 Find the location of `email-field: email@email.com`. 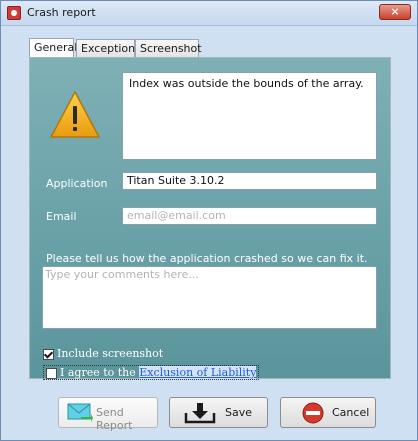

email-field: email@email.com is located at coordinates (249, 216).